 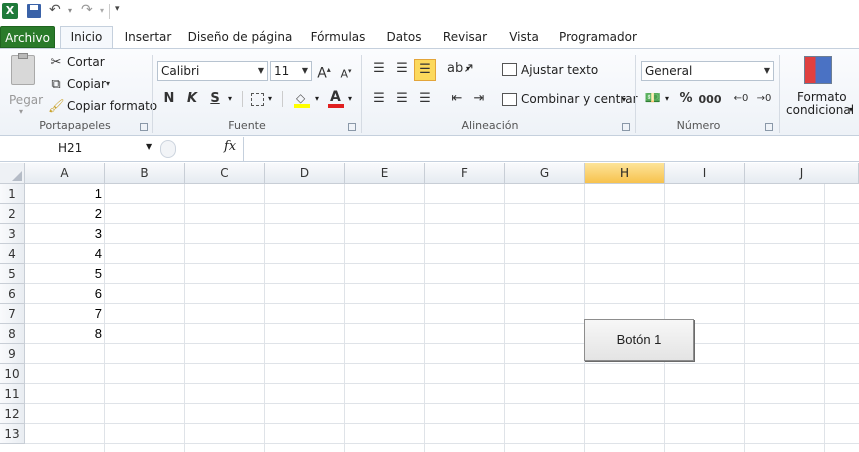 What do you see at coordinates (705, 173) in the screenshot?
I see `column-header-i: I` at bounding box center [705, 173].